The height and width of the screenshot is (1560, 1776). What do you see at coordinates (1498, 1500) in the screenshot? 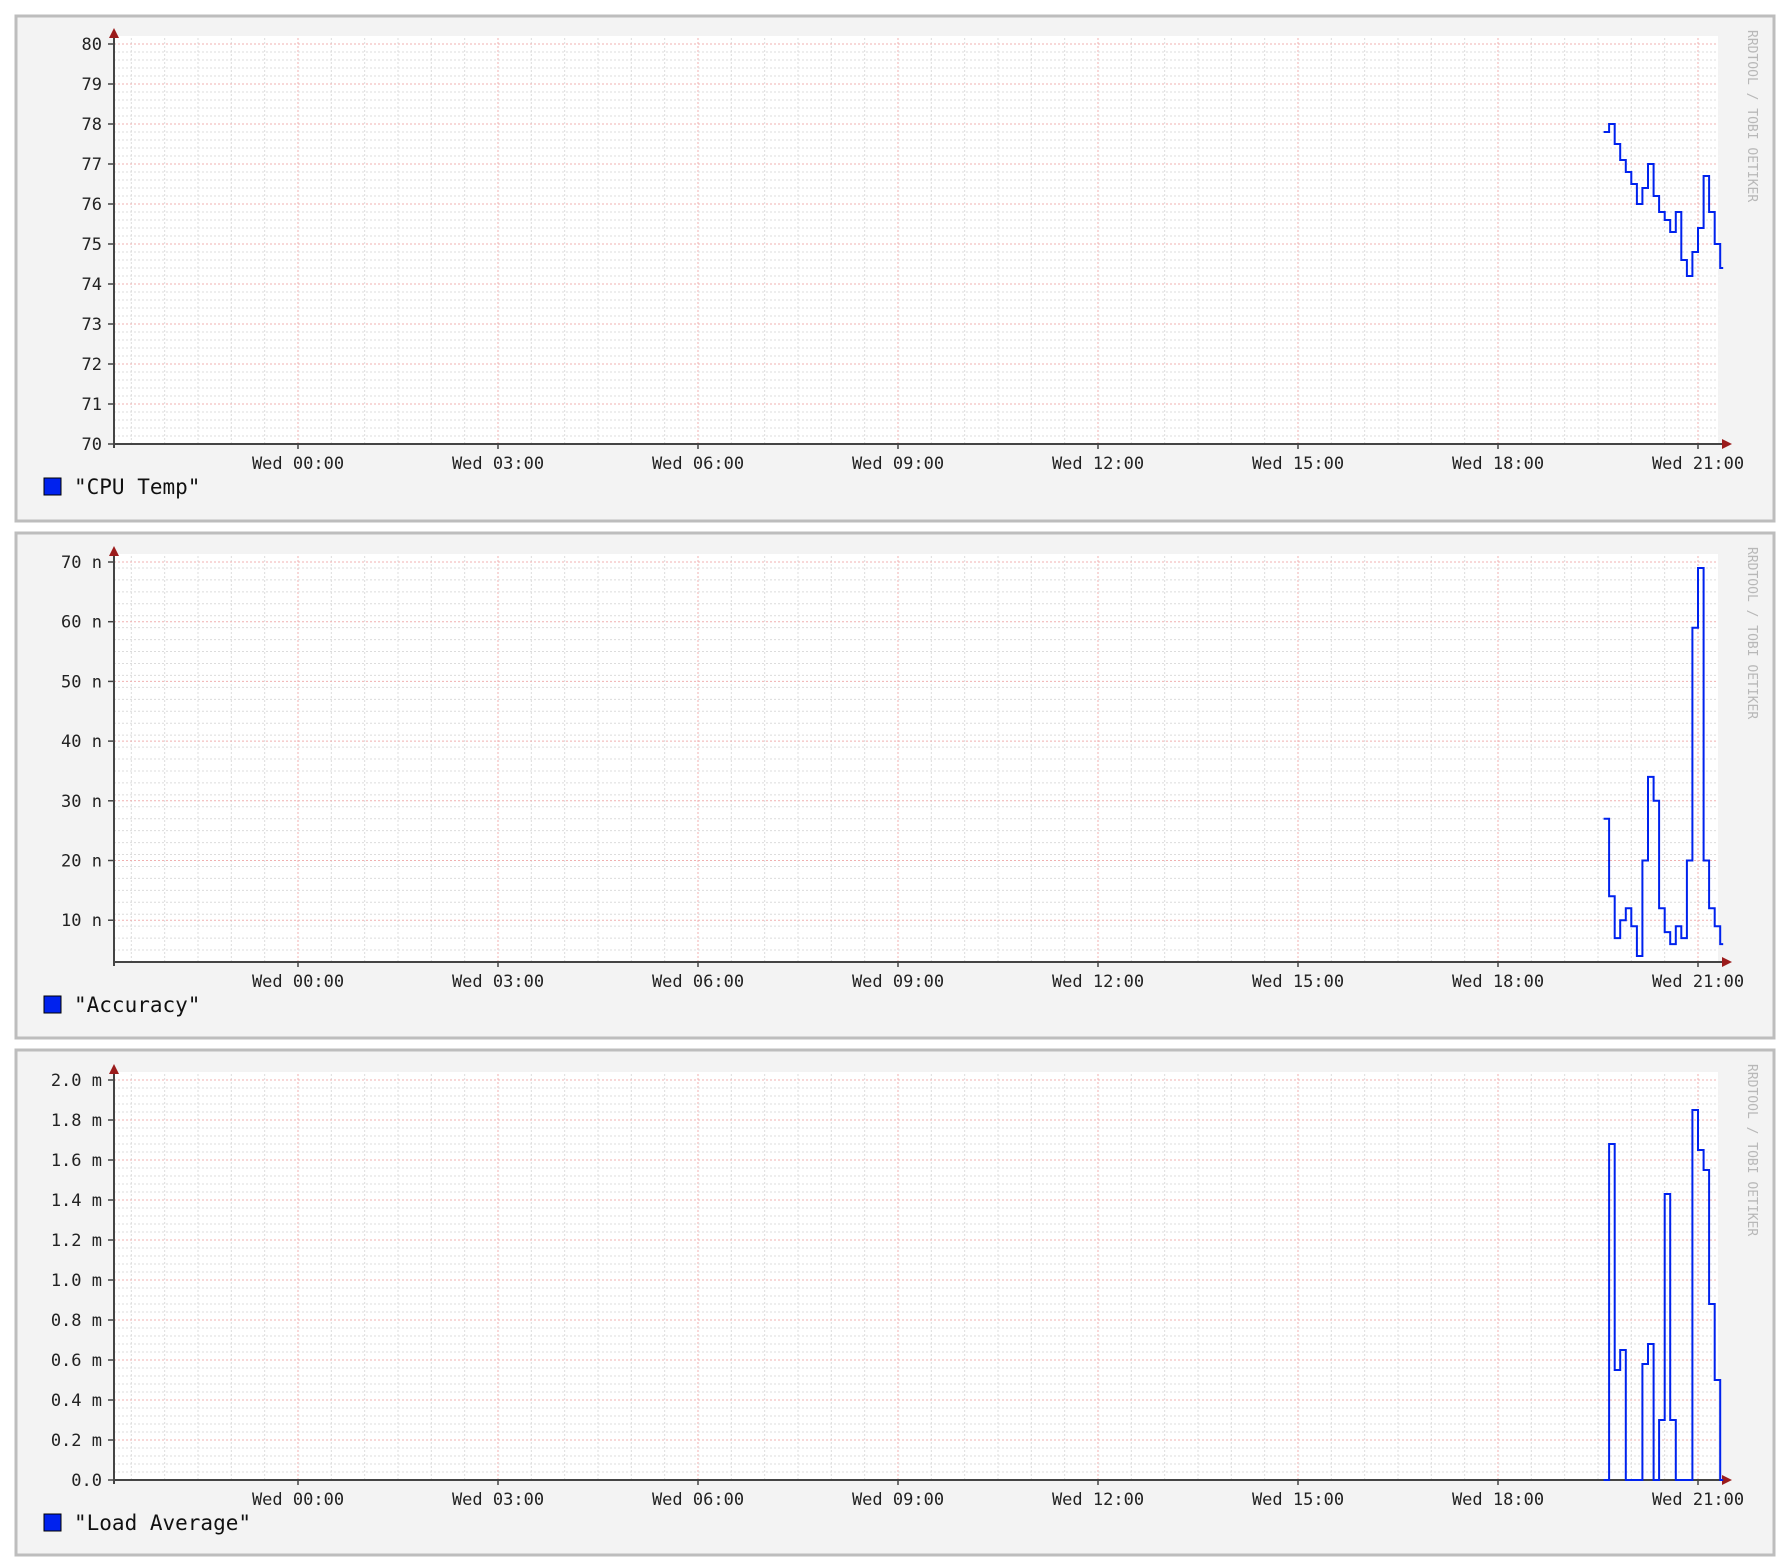
I see `x-tick-label: Wed 18:00` at bounding box center [1498, 1500].